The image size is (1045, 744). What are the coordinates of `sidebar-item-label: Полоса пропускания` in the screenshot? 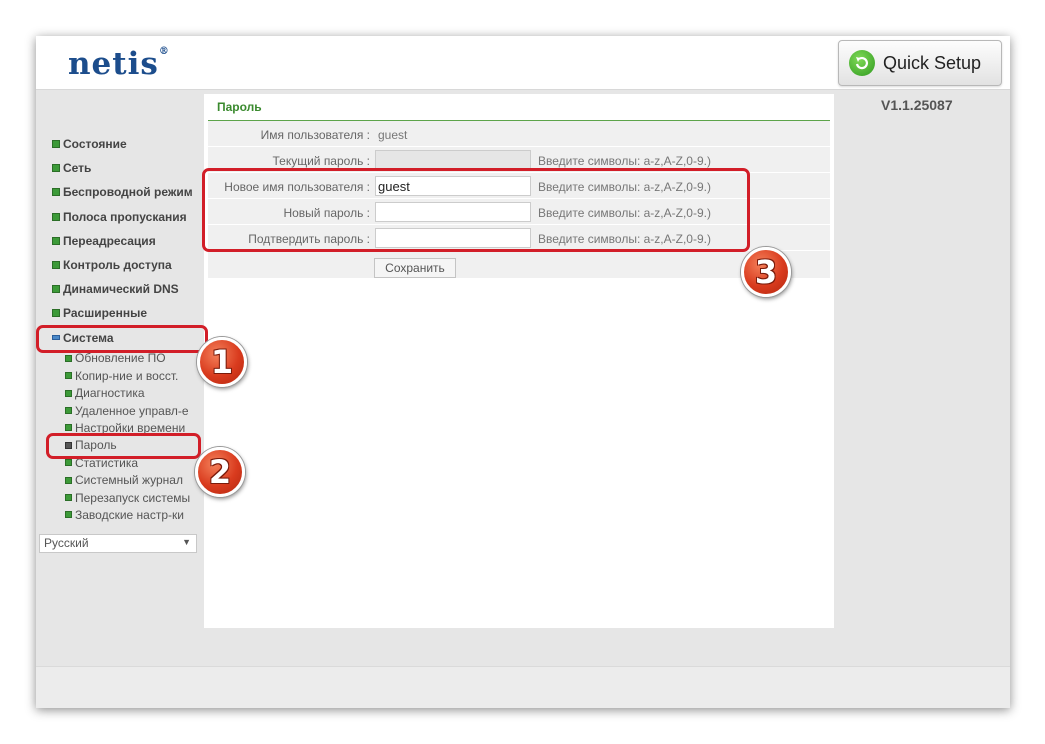 It's located at (125, 216).